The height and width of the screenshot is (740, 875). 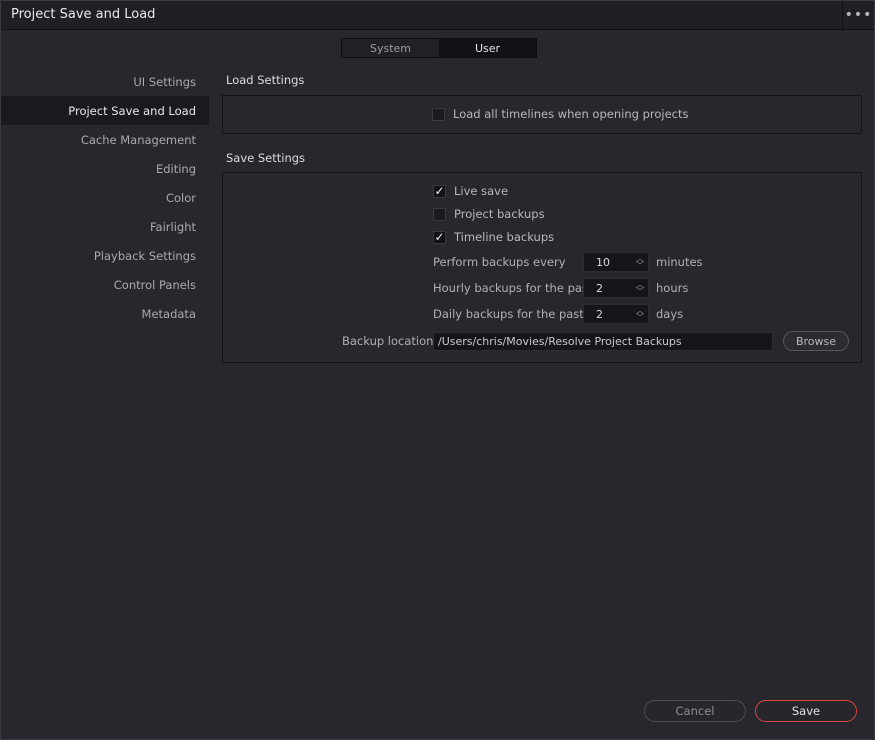 What do you see at coordinates (437, 15) in the screenshot?
I see `title-bar: Project Save and Load •••` at bounding box center [437, 15].